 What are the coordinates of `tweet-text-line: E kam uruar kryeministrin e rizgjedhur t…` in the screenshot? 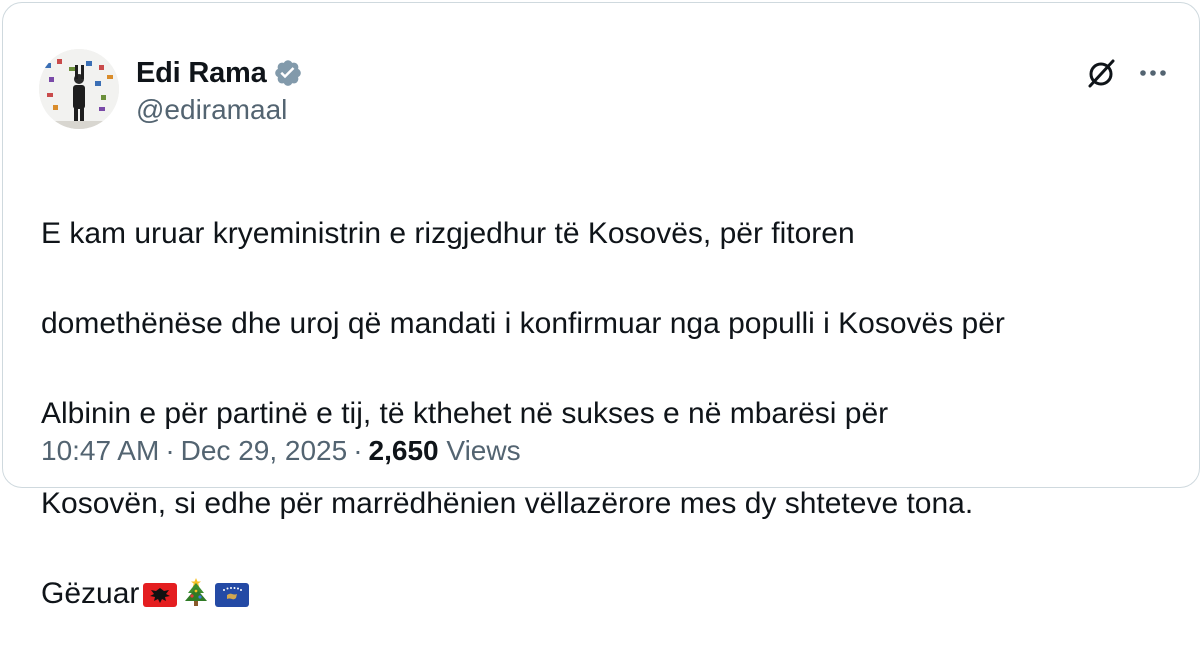 It's located at (448, 233).